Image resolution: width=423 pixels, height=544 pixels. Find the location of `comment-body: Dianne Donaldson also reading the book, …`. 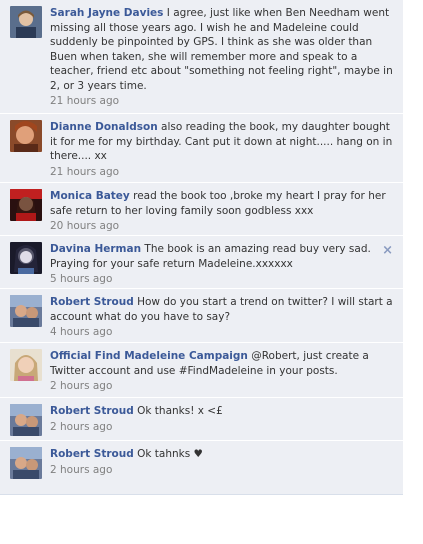

comment-body: Dianne Donaldson also reading the book, … is located at coordinates (222, 149).